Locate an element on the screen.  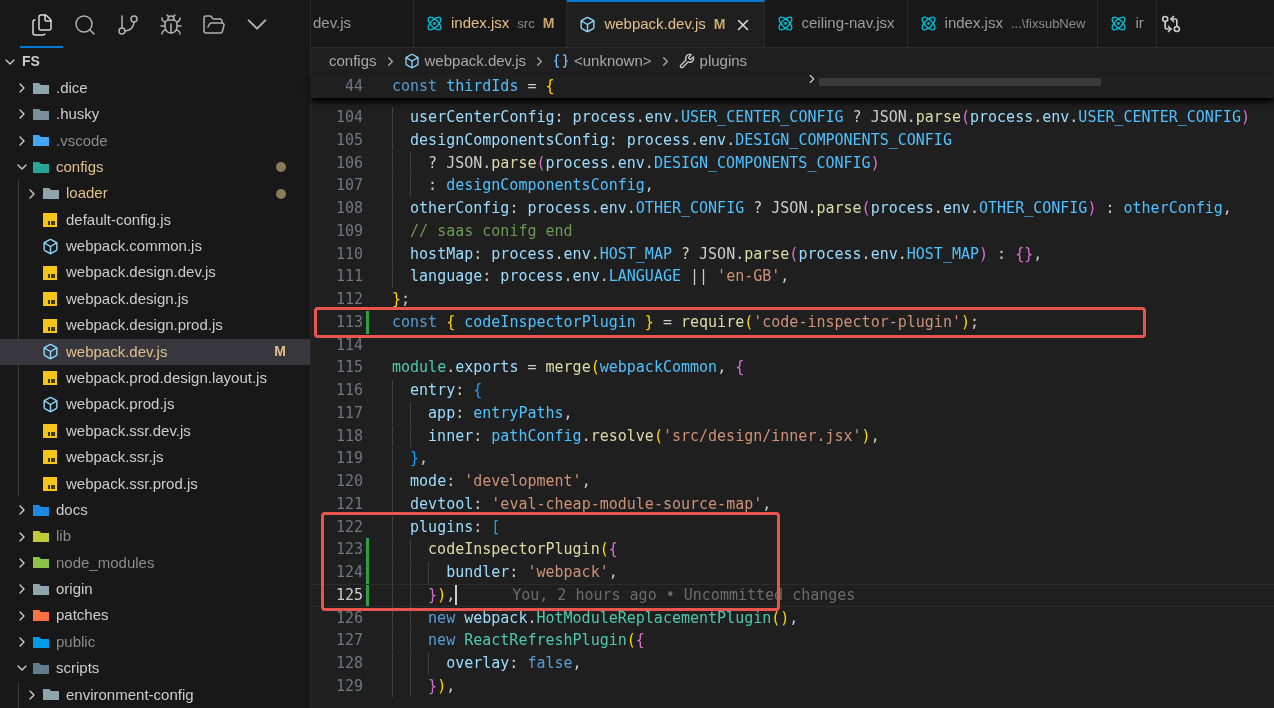
code-line: new ReactRefreshPlugin({ is located at coordinates (518, 640).